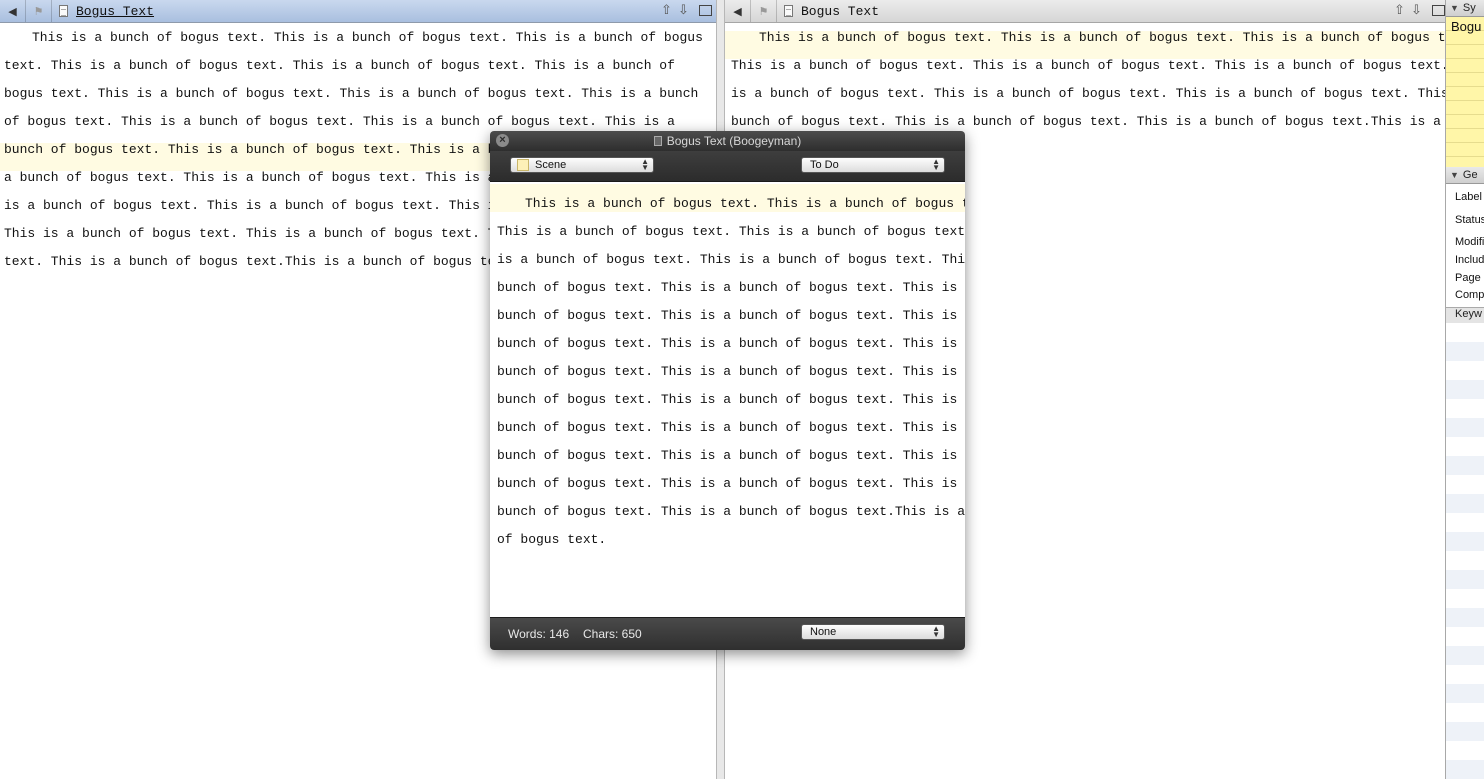 Image resolution: width=1484 pixels, height=779 pixels. I want to click on left-pane-header: ◀ ⚑ Bogus Text ⇧ ⇩, so click(358, 11).